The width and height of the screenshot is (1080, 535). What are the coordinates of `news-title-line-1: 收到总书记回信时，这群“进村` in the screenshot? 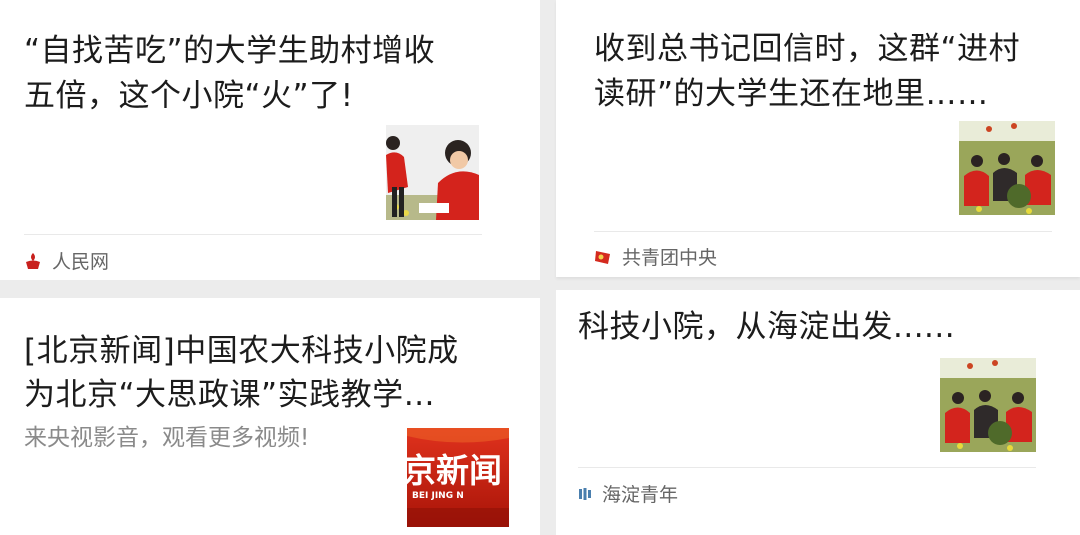 It's located at (807, 49).